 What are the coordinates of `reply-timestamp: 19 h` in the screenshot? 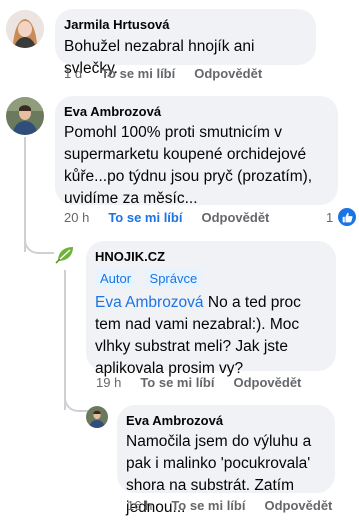 It's located at (108, 383).